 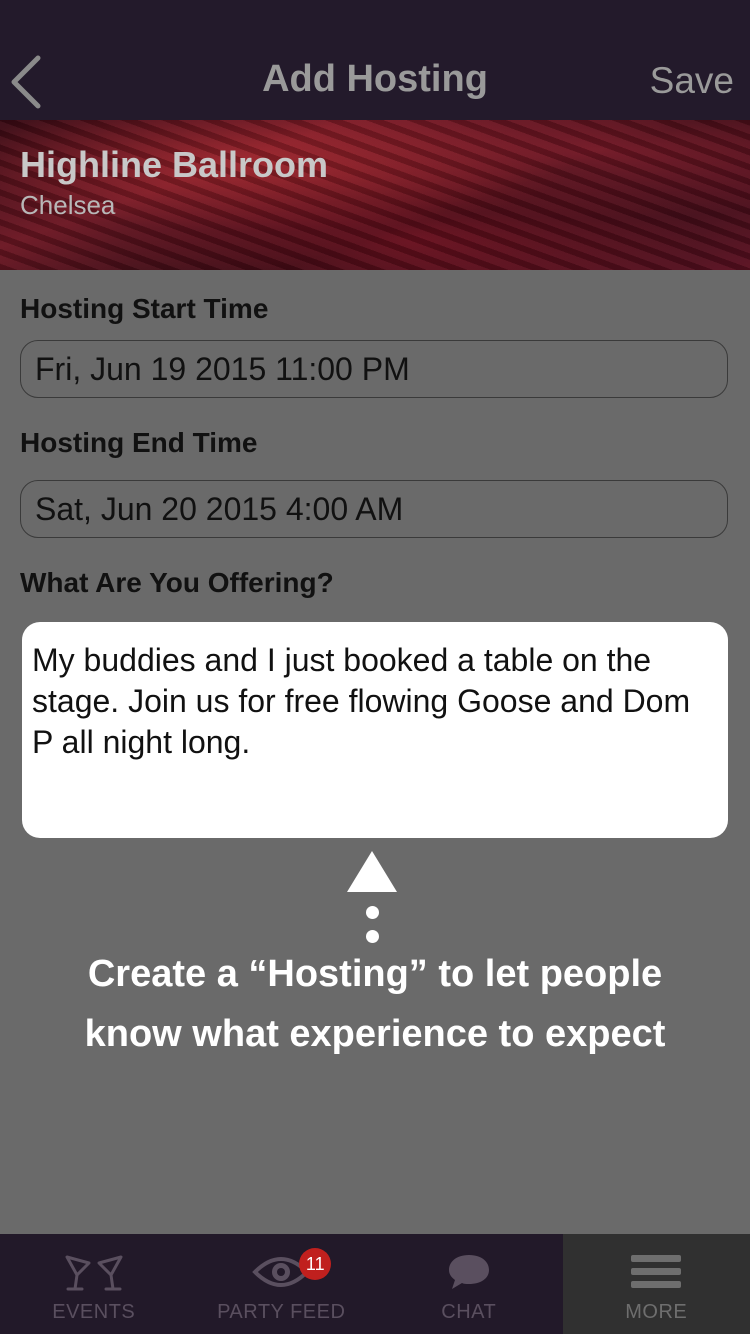 What do you see at coordinates (372, 871) in the screenshot?
I see `up-arrow-icon` at bounding box center [372, 871].